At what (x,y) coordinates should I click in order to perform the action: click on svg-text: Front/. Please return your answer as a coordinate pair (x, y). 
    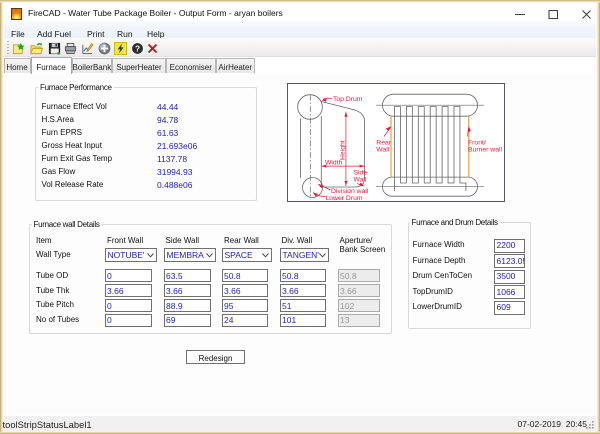
    Looking at the image, I should click on (477, 142).